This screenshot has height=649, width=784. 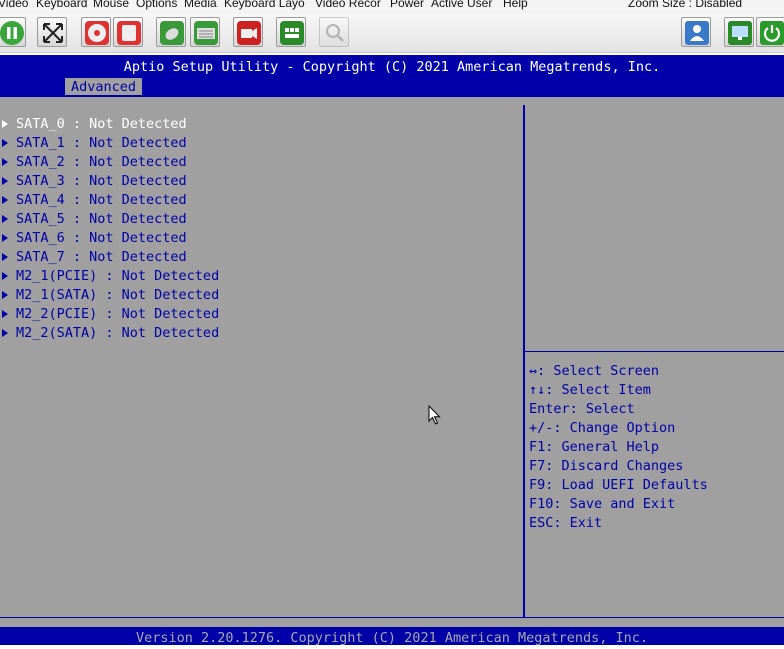 What do you see at coordinates (590, 390) in the screenshot?
I see `help-select-item: ↑↓: Select Item` at bounding box center [590, 390].